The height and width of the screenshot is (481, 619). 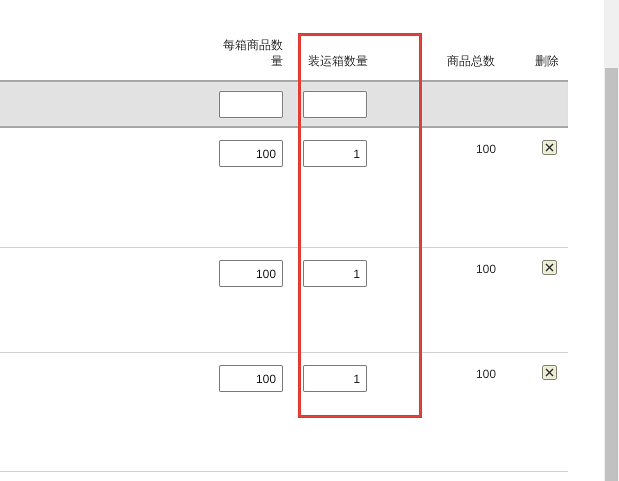 What do you see at coordinates (337, 61) in the screenshot?
I see `column-header: 装运箱数量` at bounding box center [337, 61].